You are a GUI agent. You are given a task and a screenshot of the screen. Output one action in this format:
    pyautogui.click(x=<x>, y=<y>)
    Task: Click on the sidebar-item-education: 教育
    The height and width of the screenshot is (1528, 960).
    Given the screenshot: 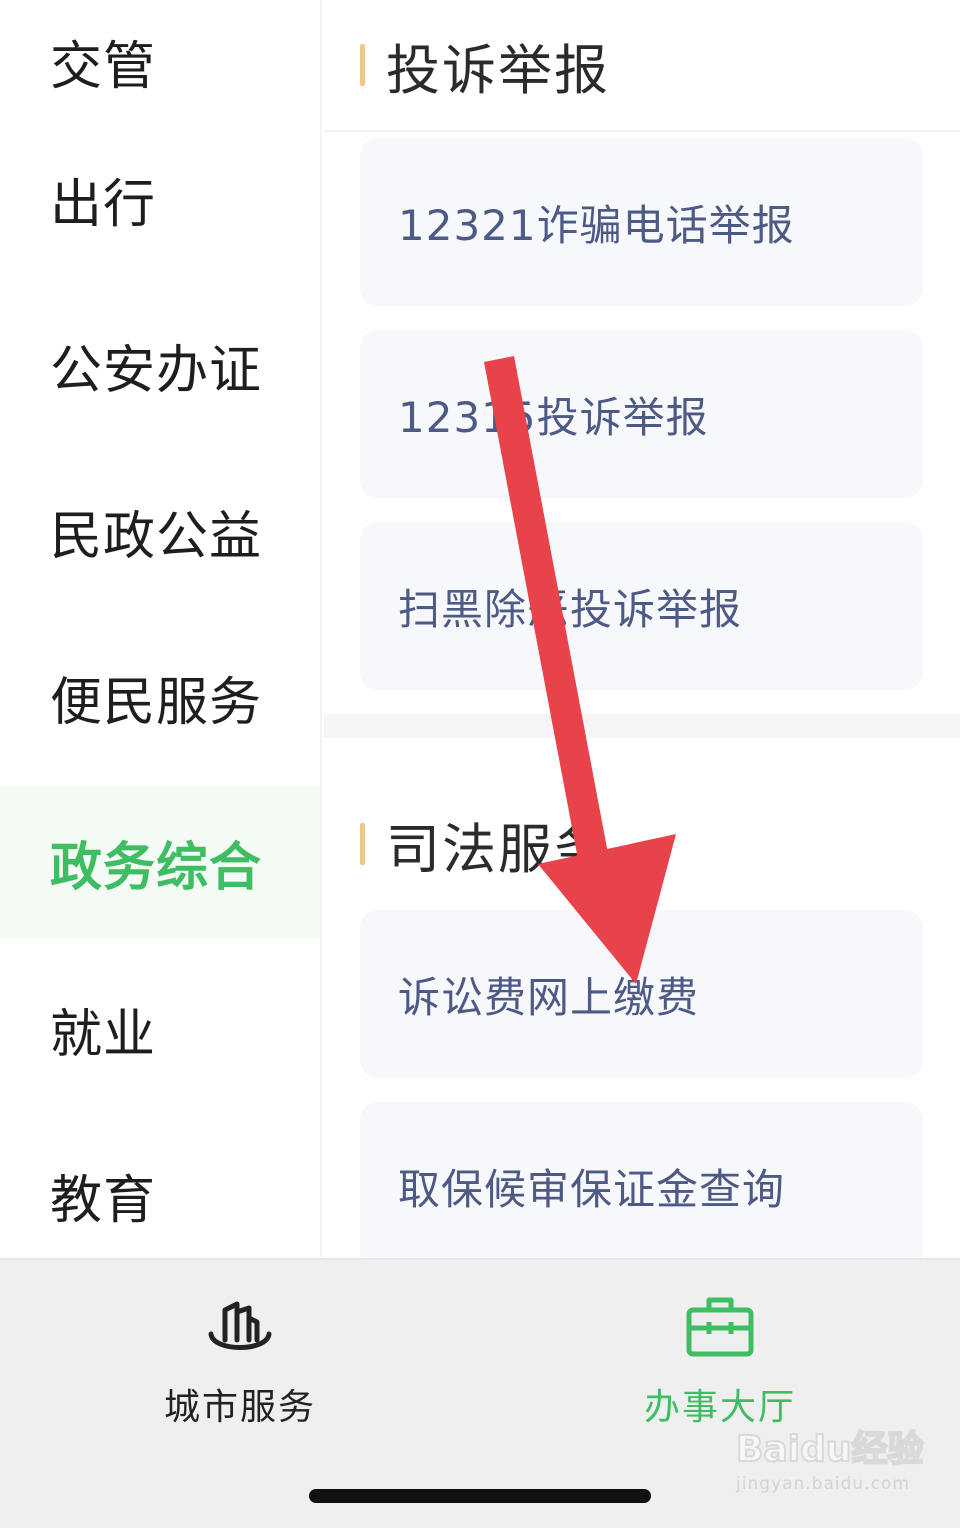 What is the action you would take?
    pyautogui.click(x=160, y=1185)
    